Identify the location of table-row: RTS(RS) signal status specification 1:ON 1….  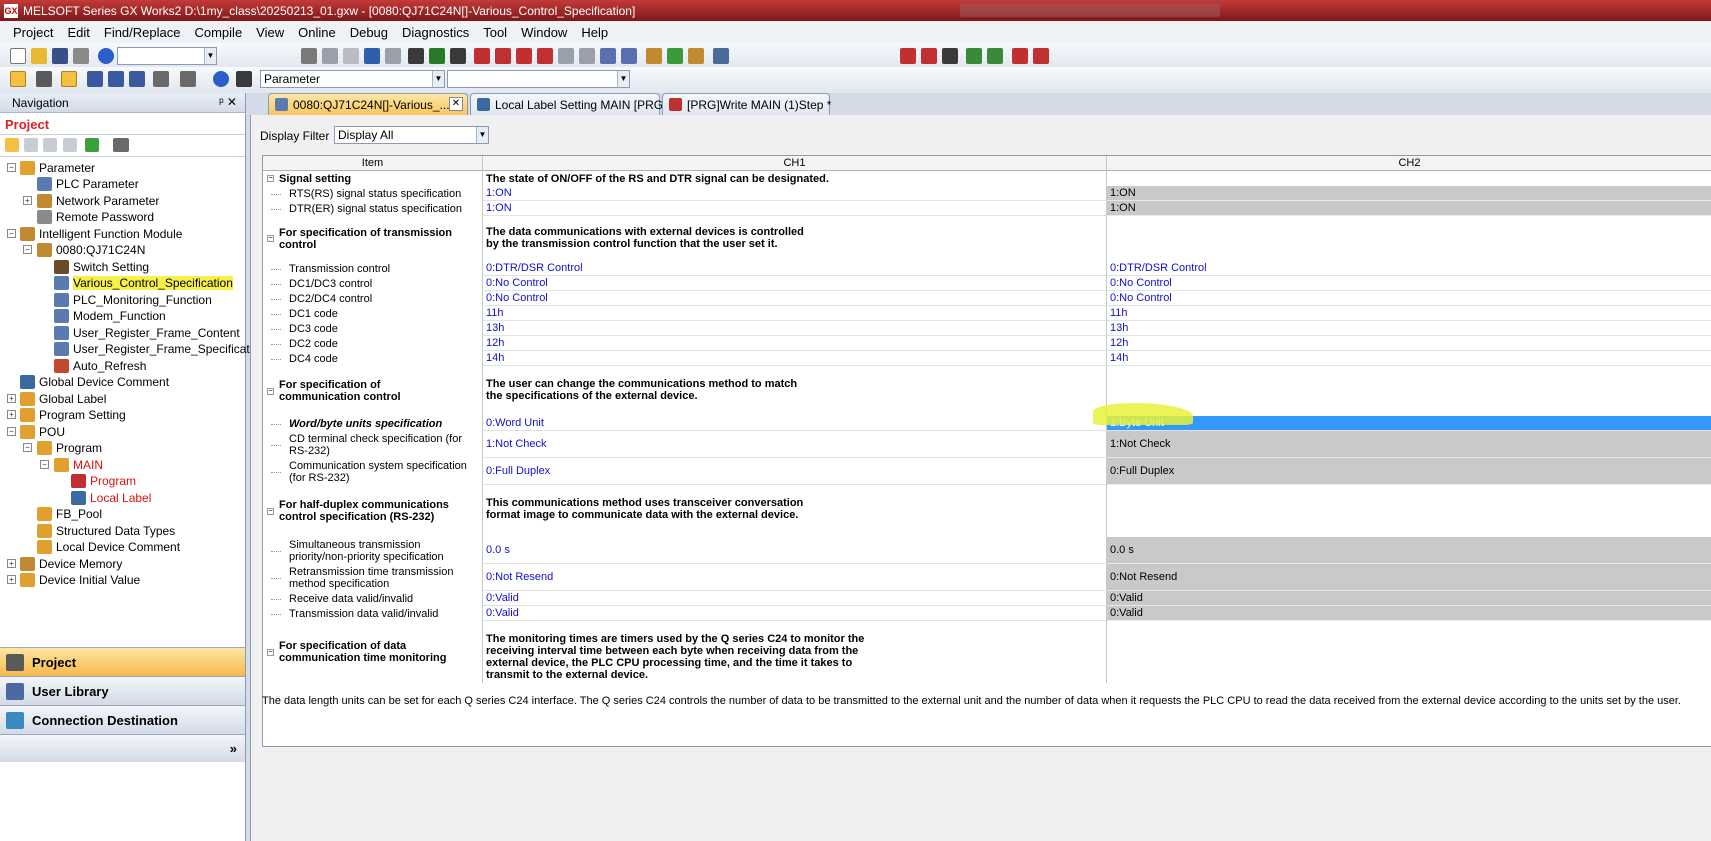
(987, 193).